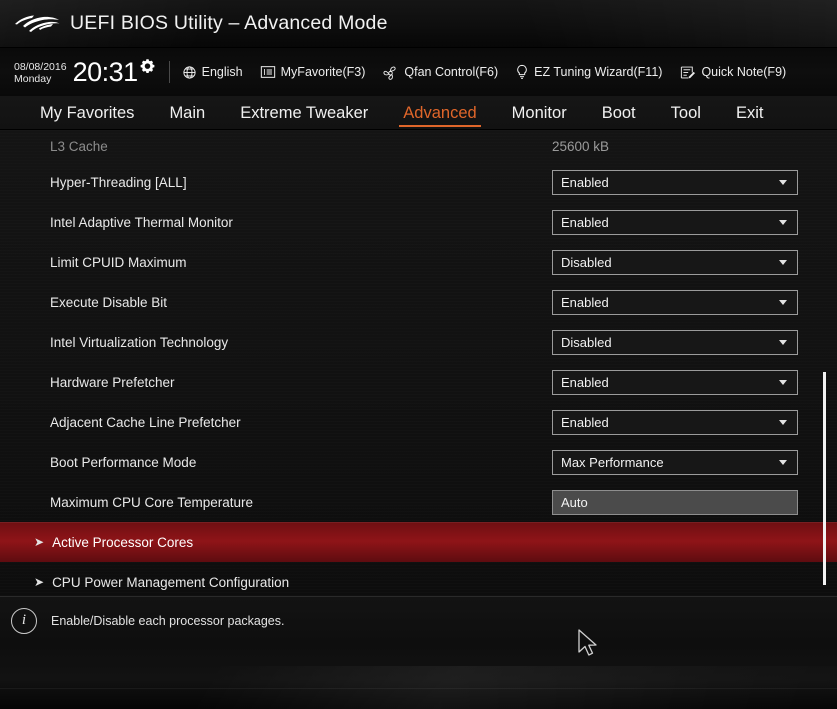 Image resolution: width=837 pixels, height=709 pixels. What do you see at coordinates (169, 72) in the screenshot?
I see `toolbar-divider` at bounding box center [169, 72].